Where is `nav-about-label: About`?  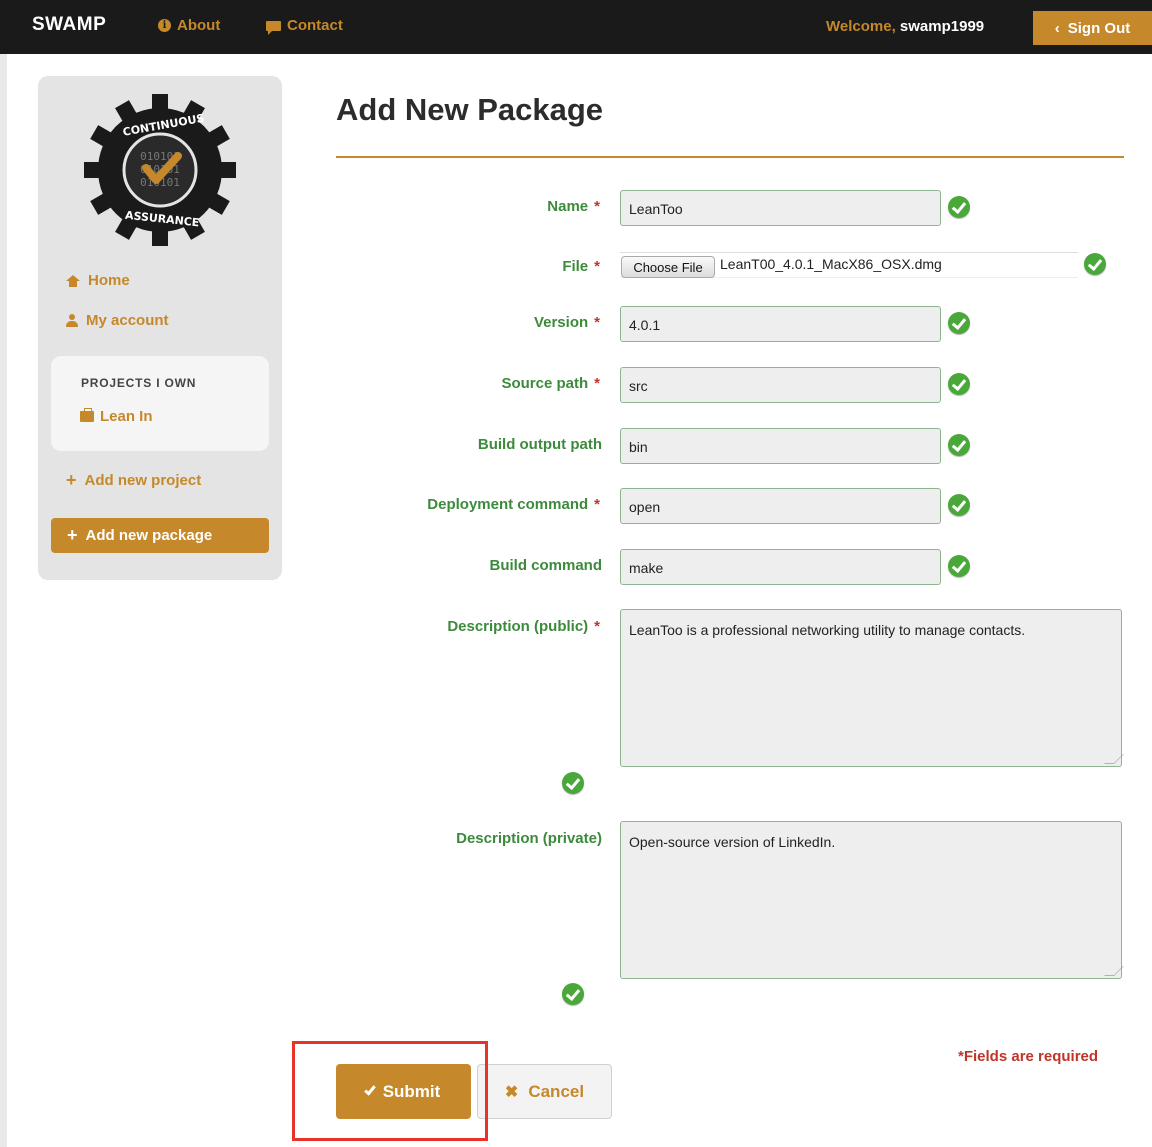
nav-about-label: About is located at coordinates (199, 25).